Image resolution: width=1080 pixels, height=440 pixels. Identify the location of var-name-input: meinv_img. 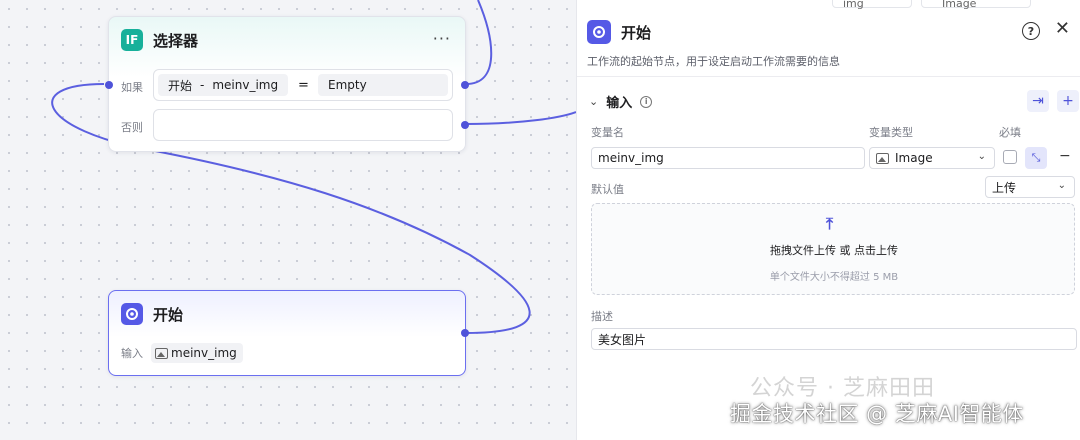
(728, 158).